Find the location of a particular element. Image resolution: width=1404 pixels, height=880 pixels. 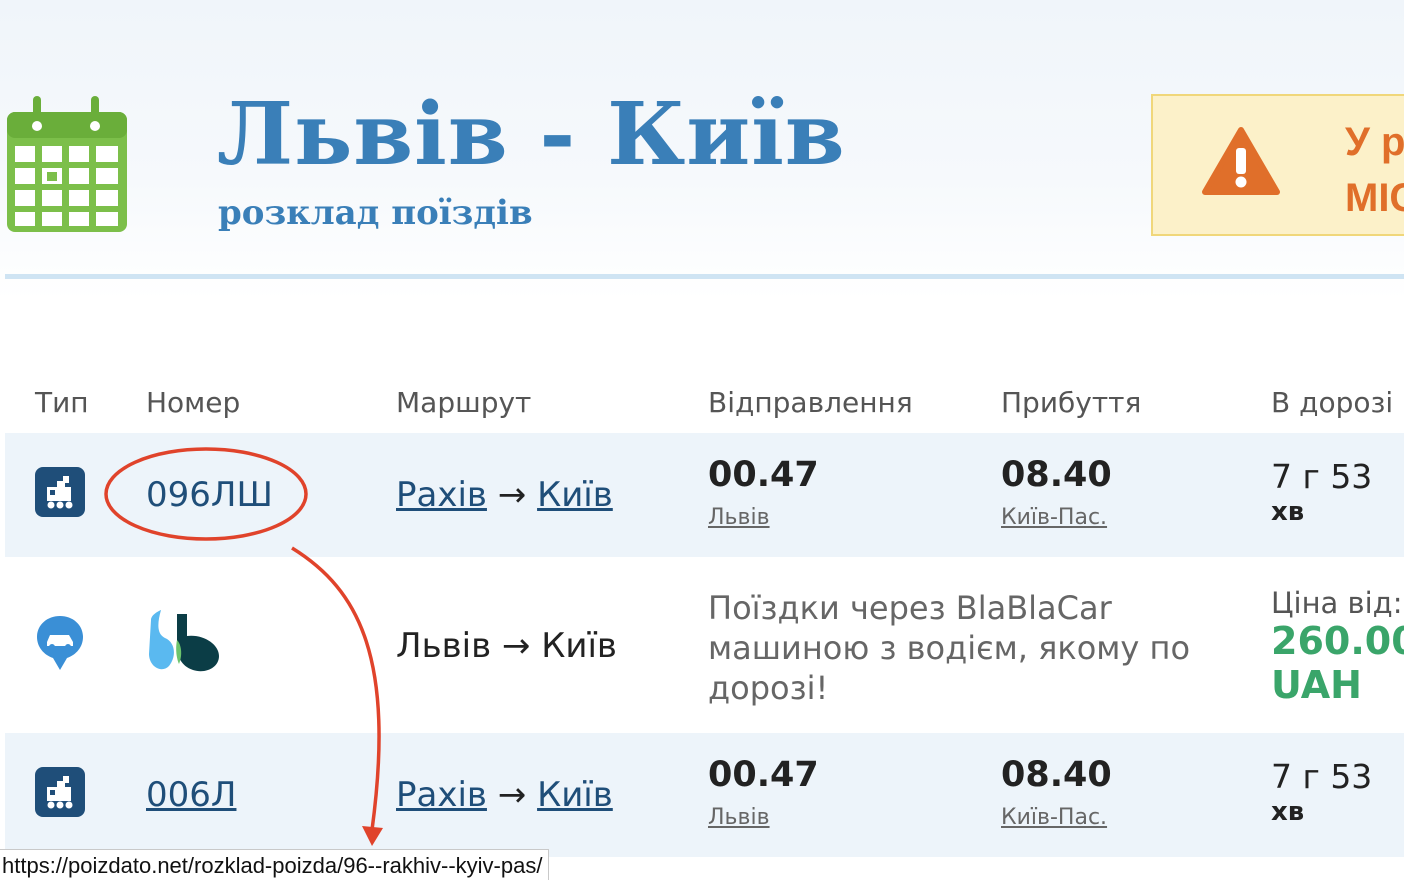

page-title: Львів - Київ is located at coordinates (531, 134).